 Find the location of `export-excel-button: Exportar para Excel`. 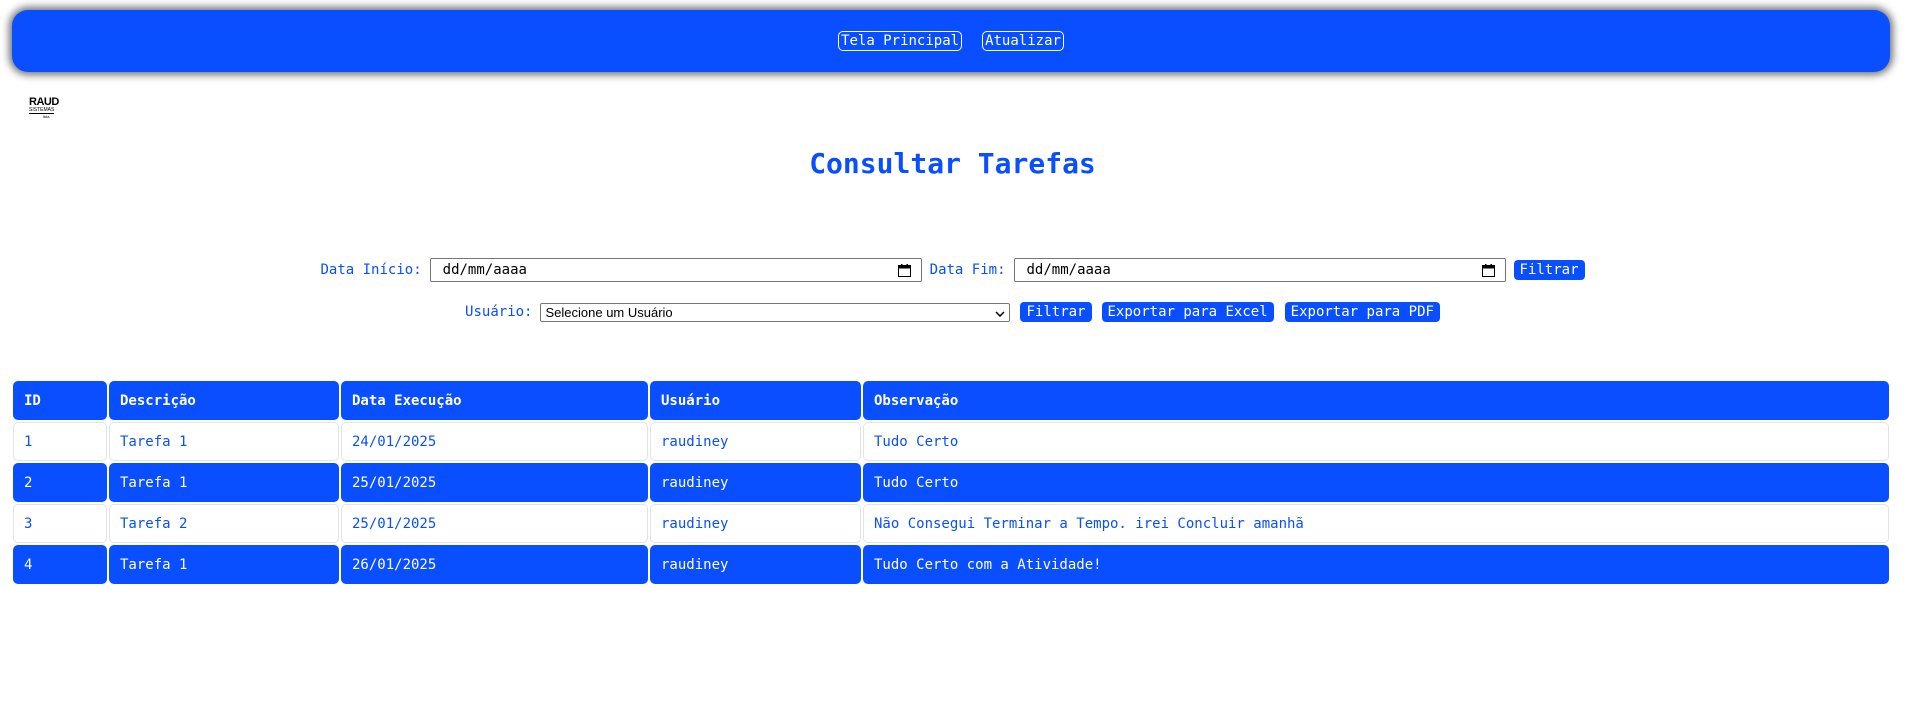

export-excel-button: Exportar para Excel is located at coordinates (1187, 312).